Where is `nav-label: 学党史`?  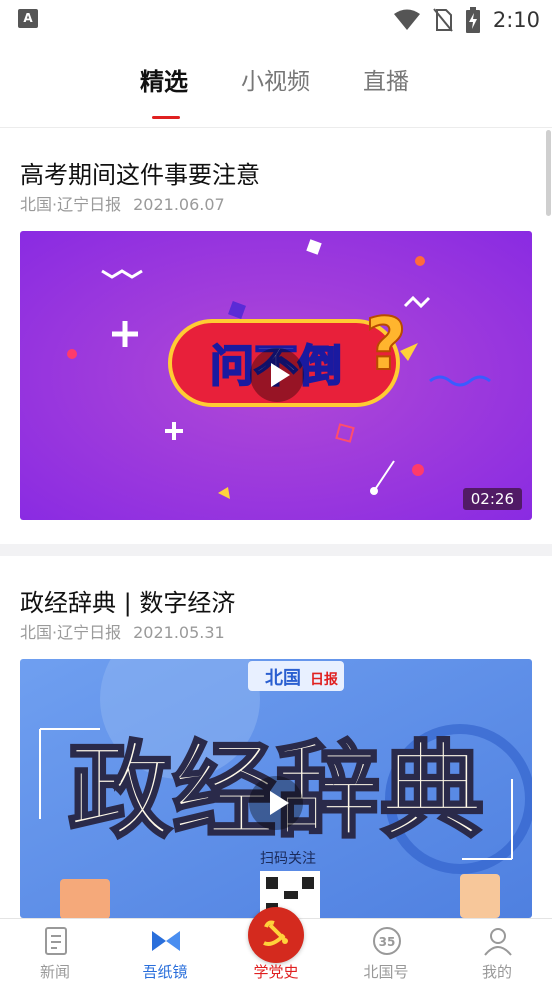
nav-label: 学党史 is located at coordinates (276, 972).